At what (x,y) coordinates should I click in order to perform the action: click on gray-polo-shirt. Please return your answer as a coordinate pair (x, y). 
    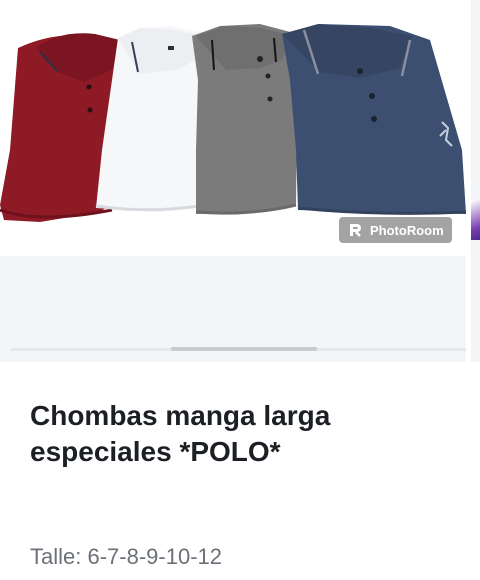
    Looking at the image, I should click on (245, 119).